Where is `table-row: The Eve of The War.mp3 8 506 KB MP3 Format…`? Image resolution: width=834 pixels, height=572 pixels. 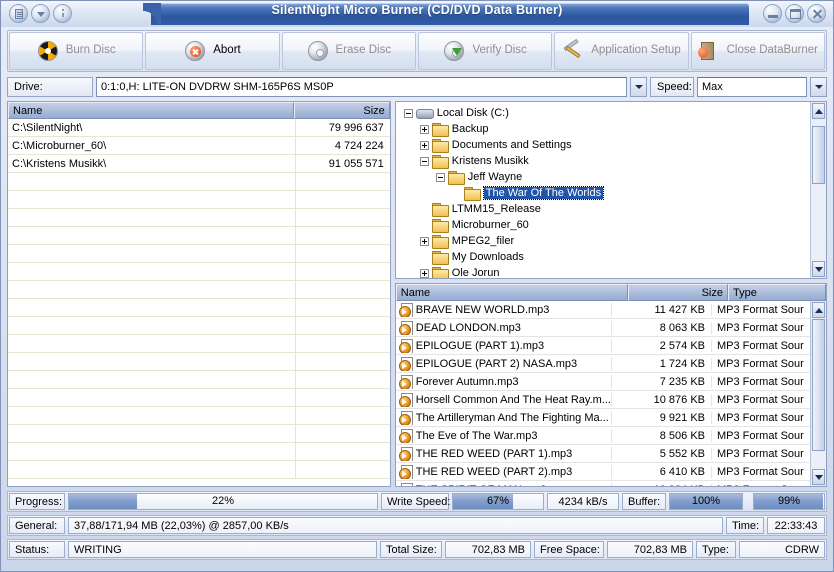 table-row: The Eve of The War.mp3 8 506 KB MP3 Format… is located at coordinates (602, 436).